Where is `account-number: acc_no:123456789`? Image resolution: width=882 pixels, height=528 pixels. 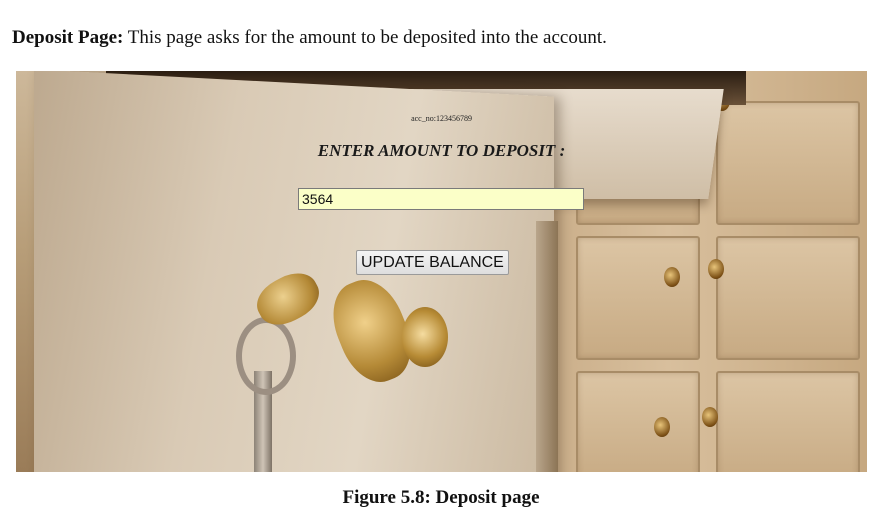 account-number: acc_no:123456789 is located at coordinates (441, 118).